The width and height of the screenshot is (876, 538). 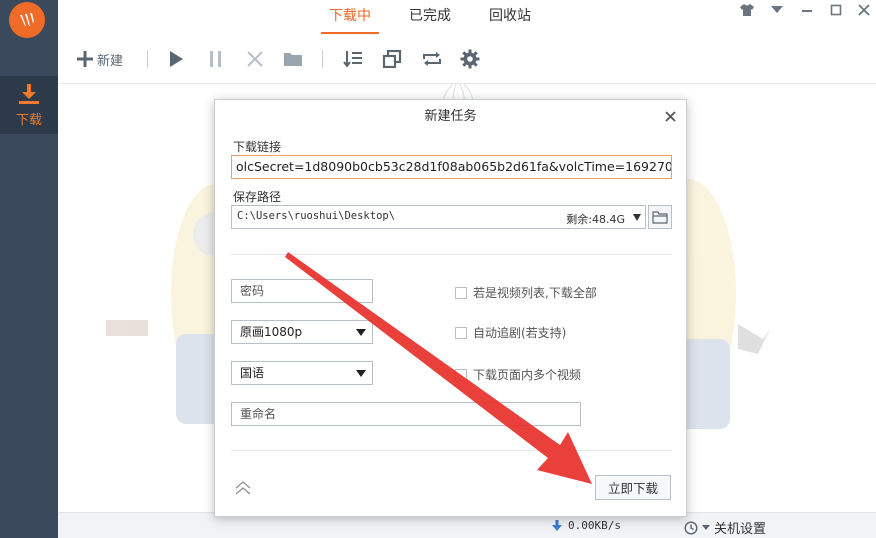 I want to click on quality-select: 原画1080p, so click(x=302, y=332).